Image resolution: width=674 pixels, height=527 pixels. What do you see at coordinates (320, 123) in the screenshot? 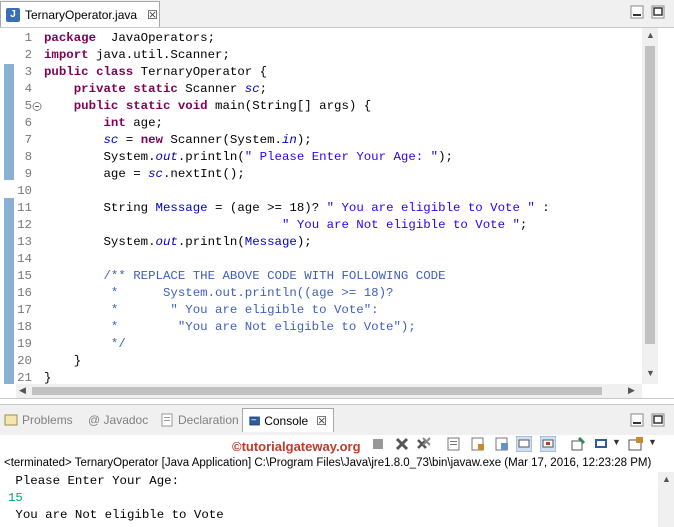
I see `code-line: 6 int age;` at bounding box center [320, 123].